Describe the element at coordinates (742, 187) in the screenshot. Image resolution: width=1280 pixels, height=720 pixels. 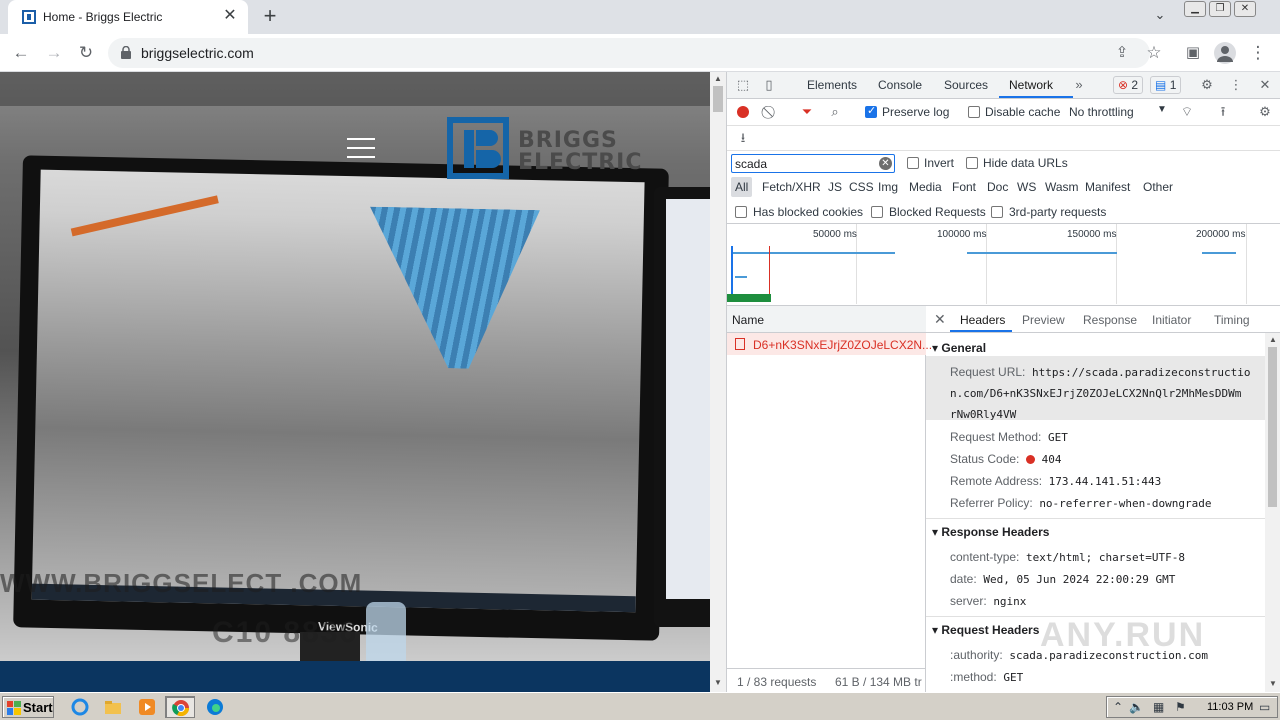
I see `type-all: All` at that location.